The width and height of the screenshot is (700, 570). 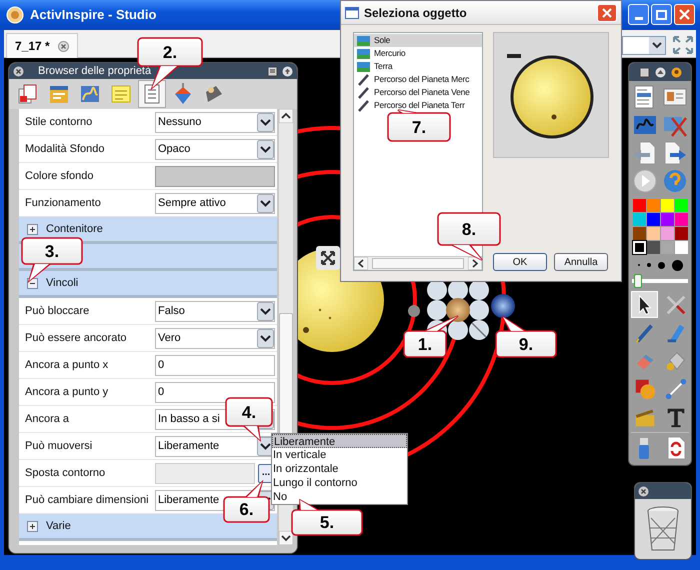 I want to click on callout-tooltip: 1., so click(x=431, y=336).